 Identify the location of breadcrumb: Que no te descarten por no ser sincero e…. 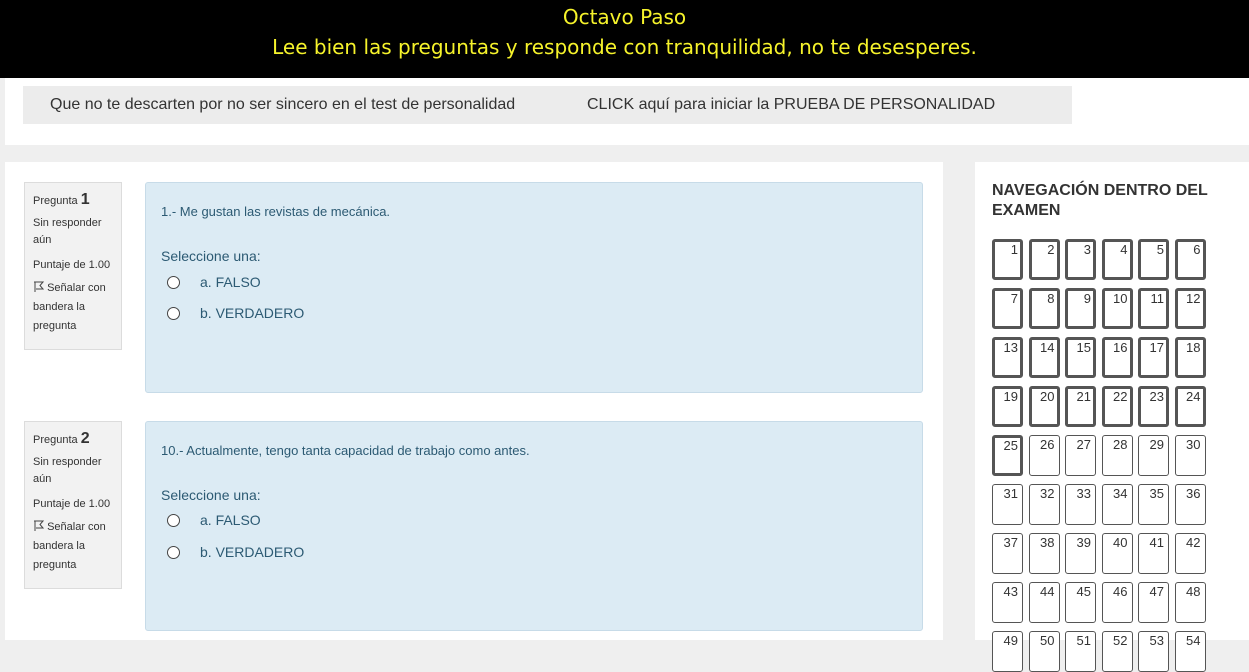
(627, 111).